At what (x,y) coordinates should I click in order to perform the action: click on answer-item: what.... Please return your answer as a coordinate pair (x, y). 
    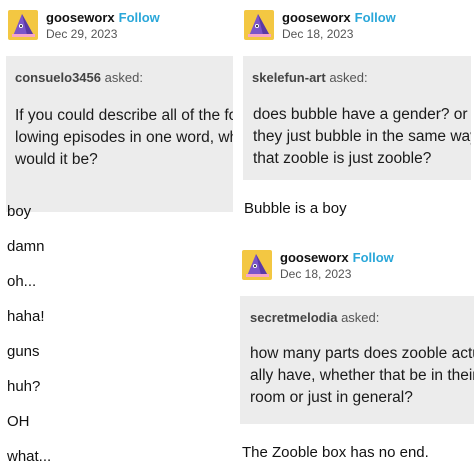
    Looking at the image, I should click on (29, 456).